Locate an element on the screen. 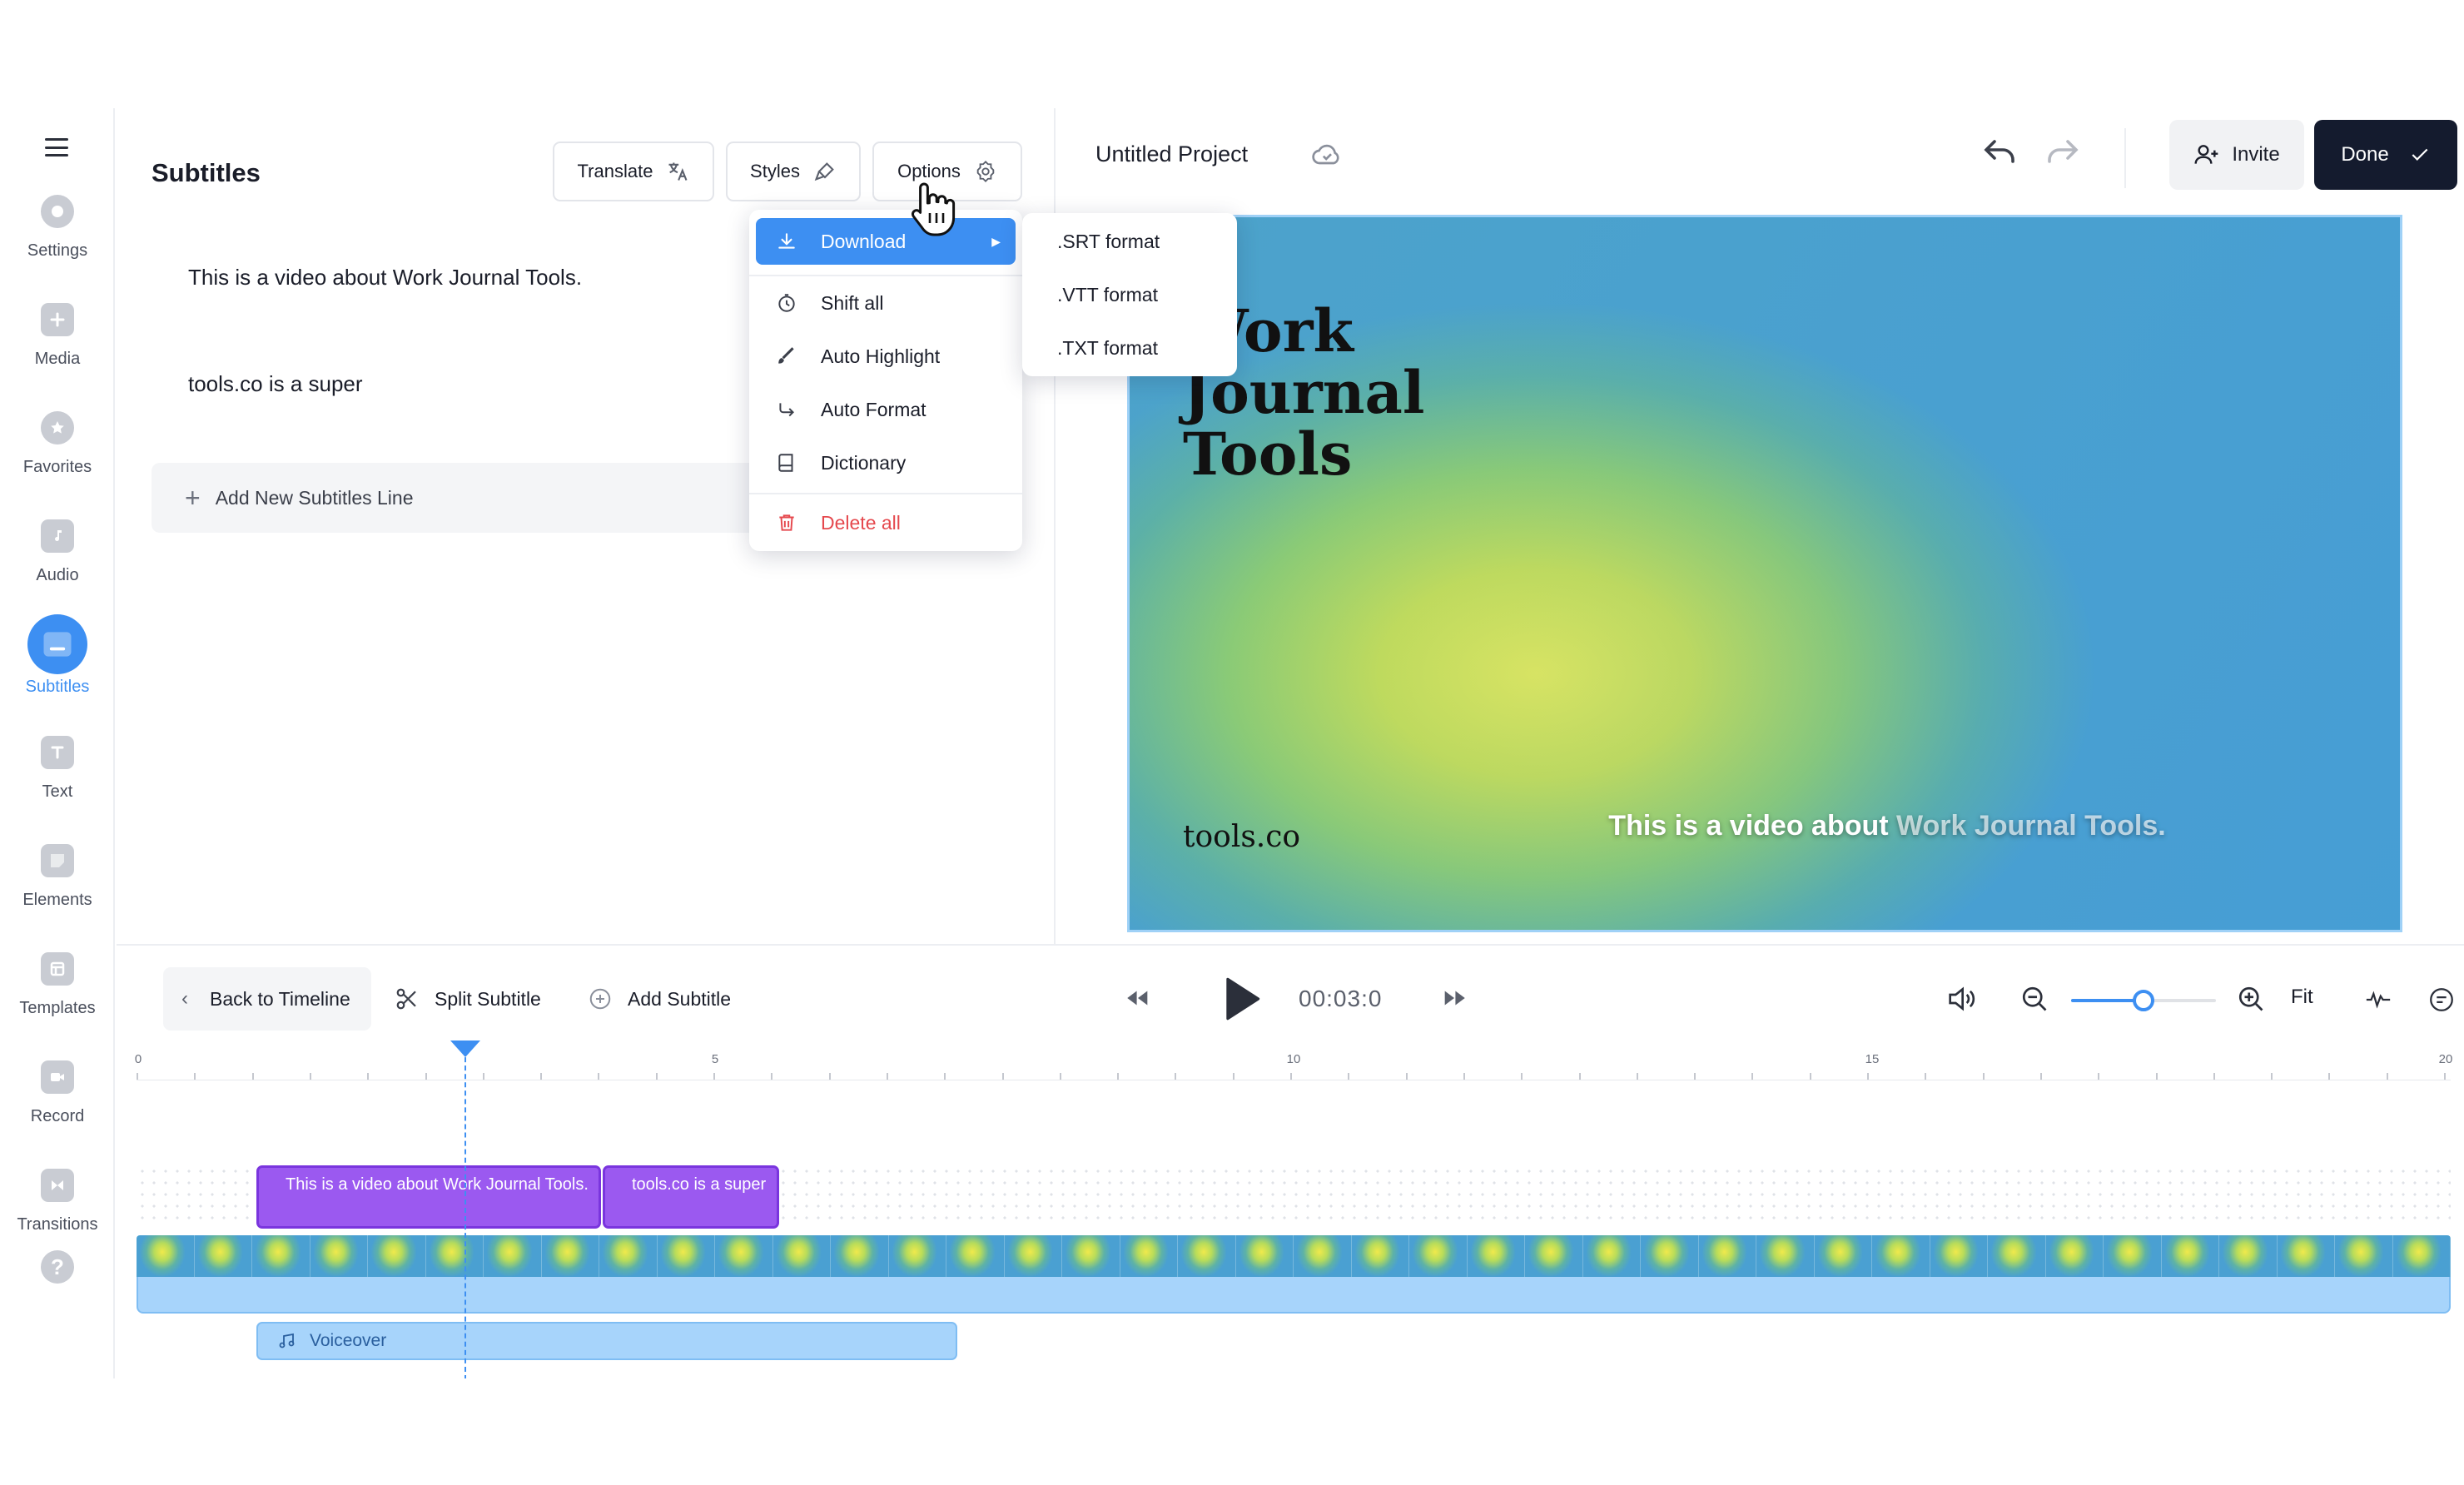  redo-icon is located at coordinates (2063, 155).